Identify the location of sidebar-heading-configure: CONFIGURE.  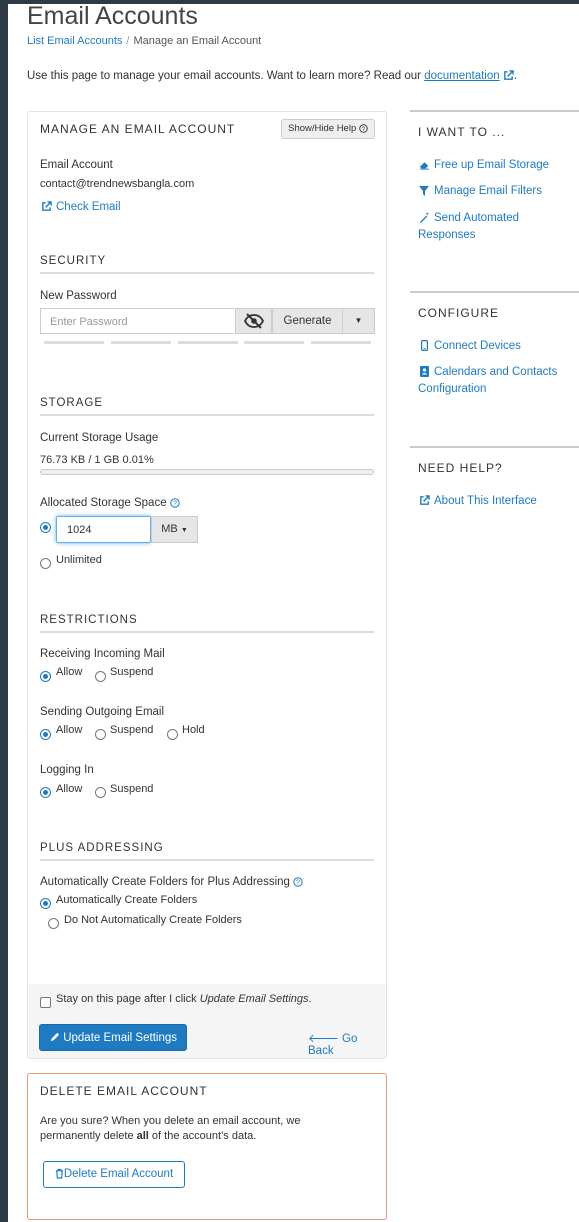
(494, 305).